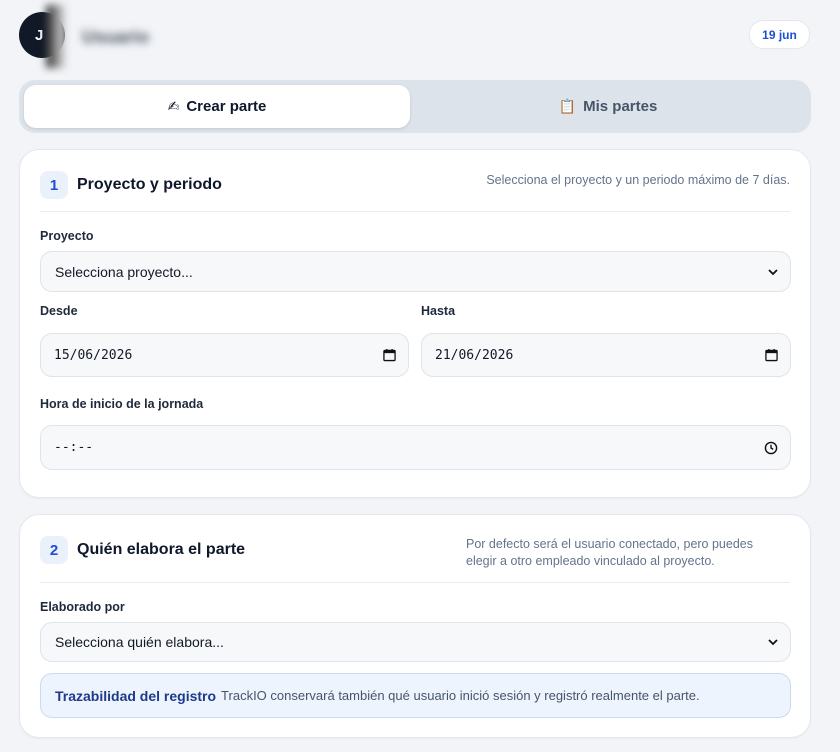 The image size is (840, 752). What do you see at coordinates (415, 447) in the screenshot?
I see `hora-time-input: --:--` at bounding box center [415, 447].